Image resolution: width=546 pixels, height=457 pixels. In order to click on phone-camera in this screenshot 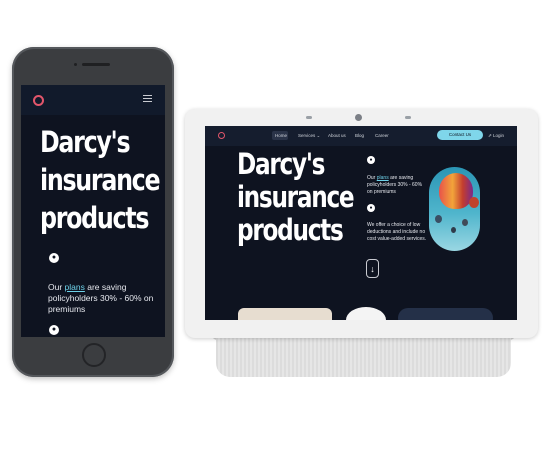, I will do `click(75, 64)`.